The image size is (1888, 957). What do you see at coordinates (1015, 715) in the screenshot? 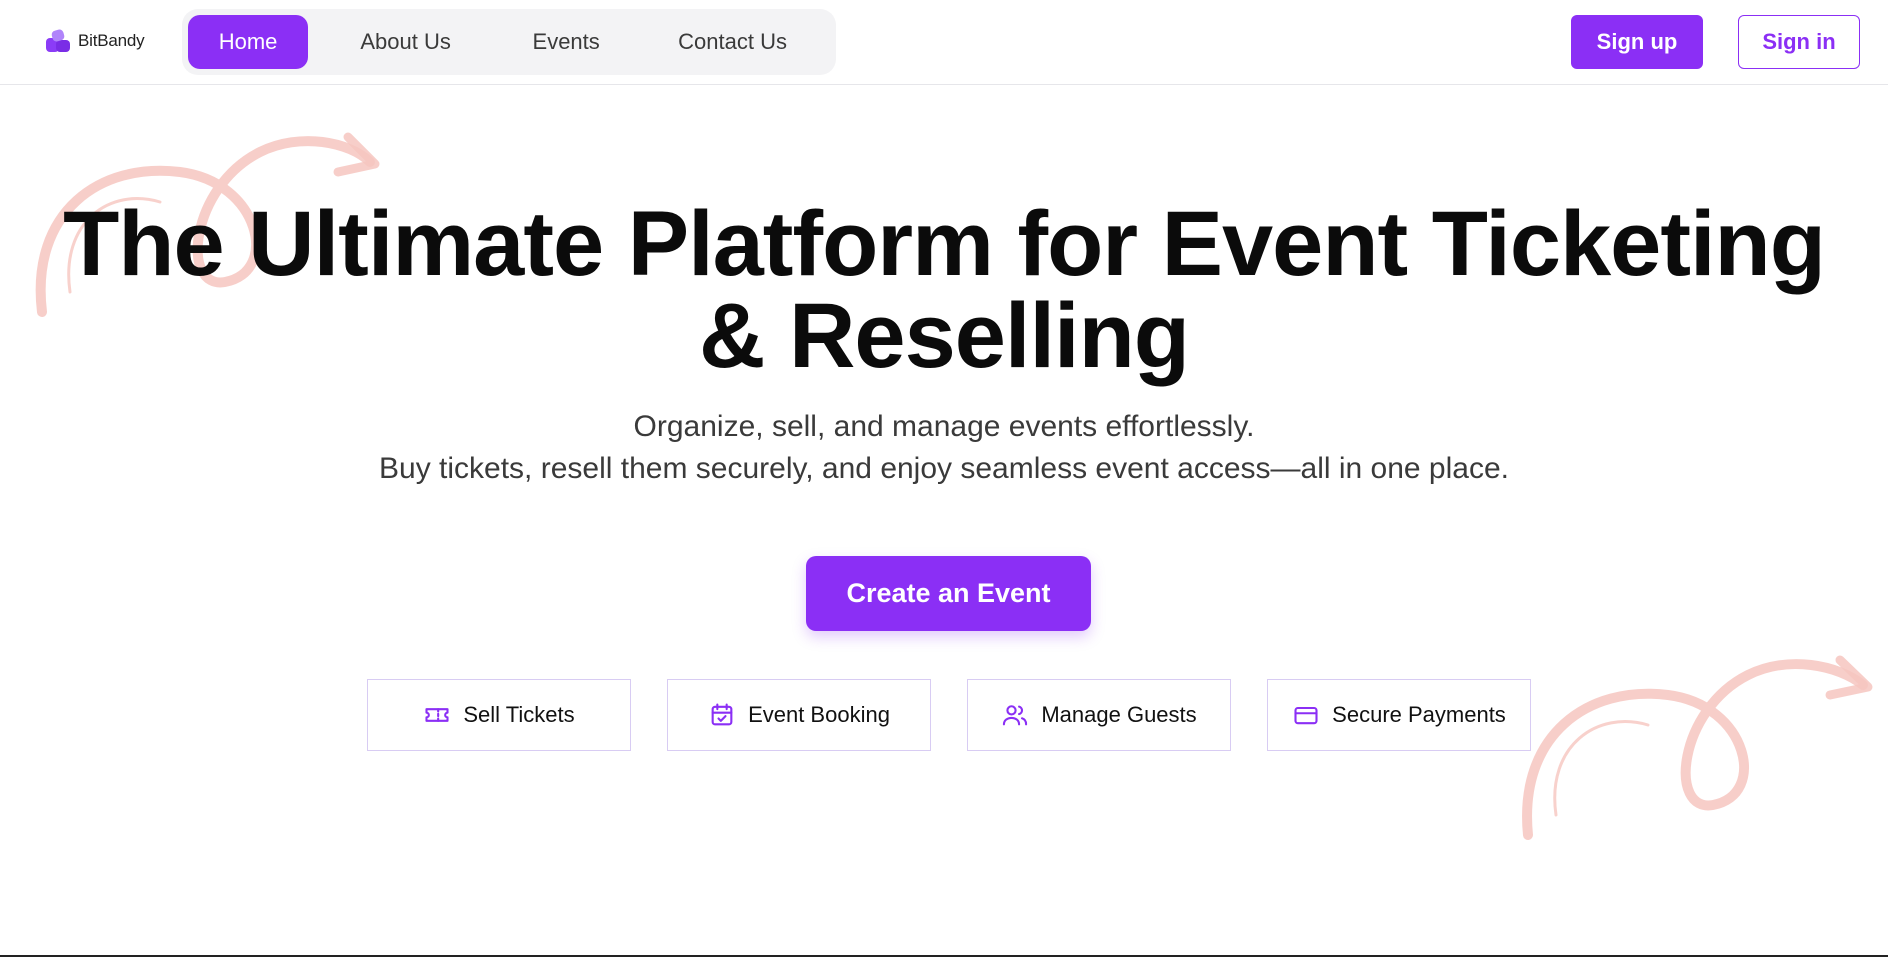
I see `users-icon` at bounding box center [1015, 715].